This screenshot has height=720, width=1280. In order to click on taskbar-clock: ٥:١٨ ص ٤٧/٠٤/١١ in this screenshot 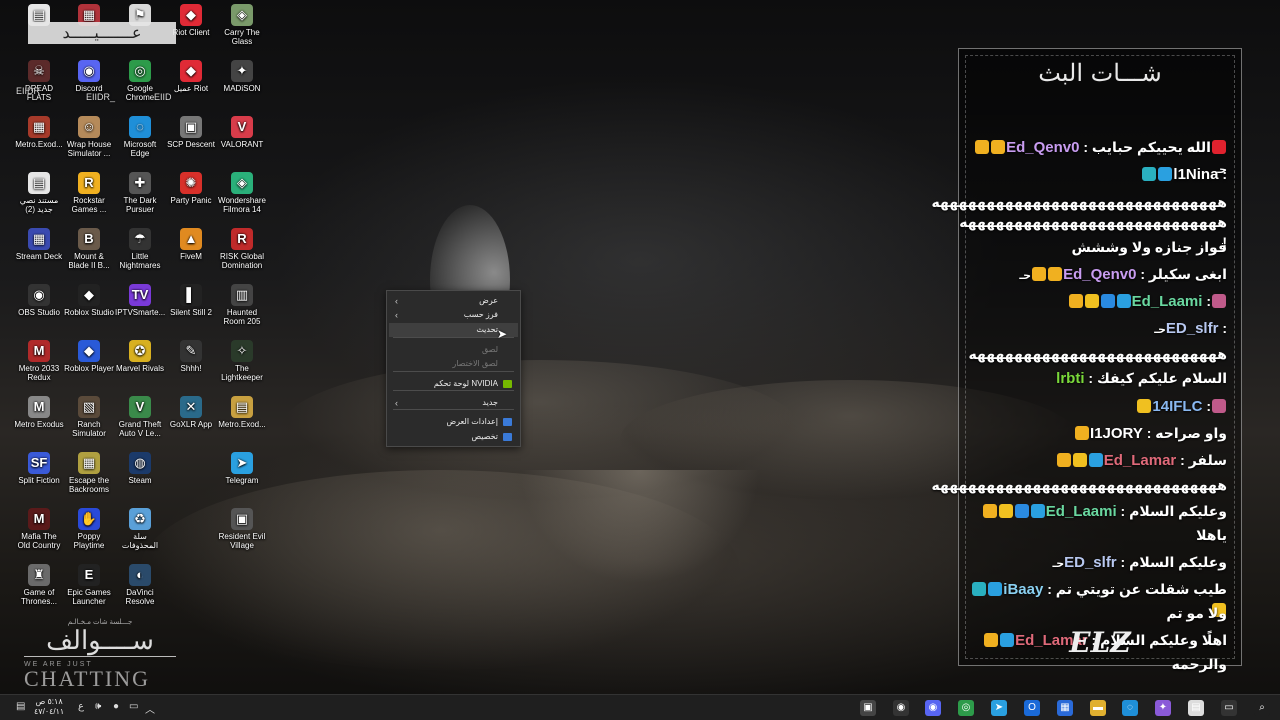, I will do `click(49, 707)`.